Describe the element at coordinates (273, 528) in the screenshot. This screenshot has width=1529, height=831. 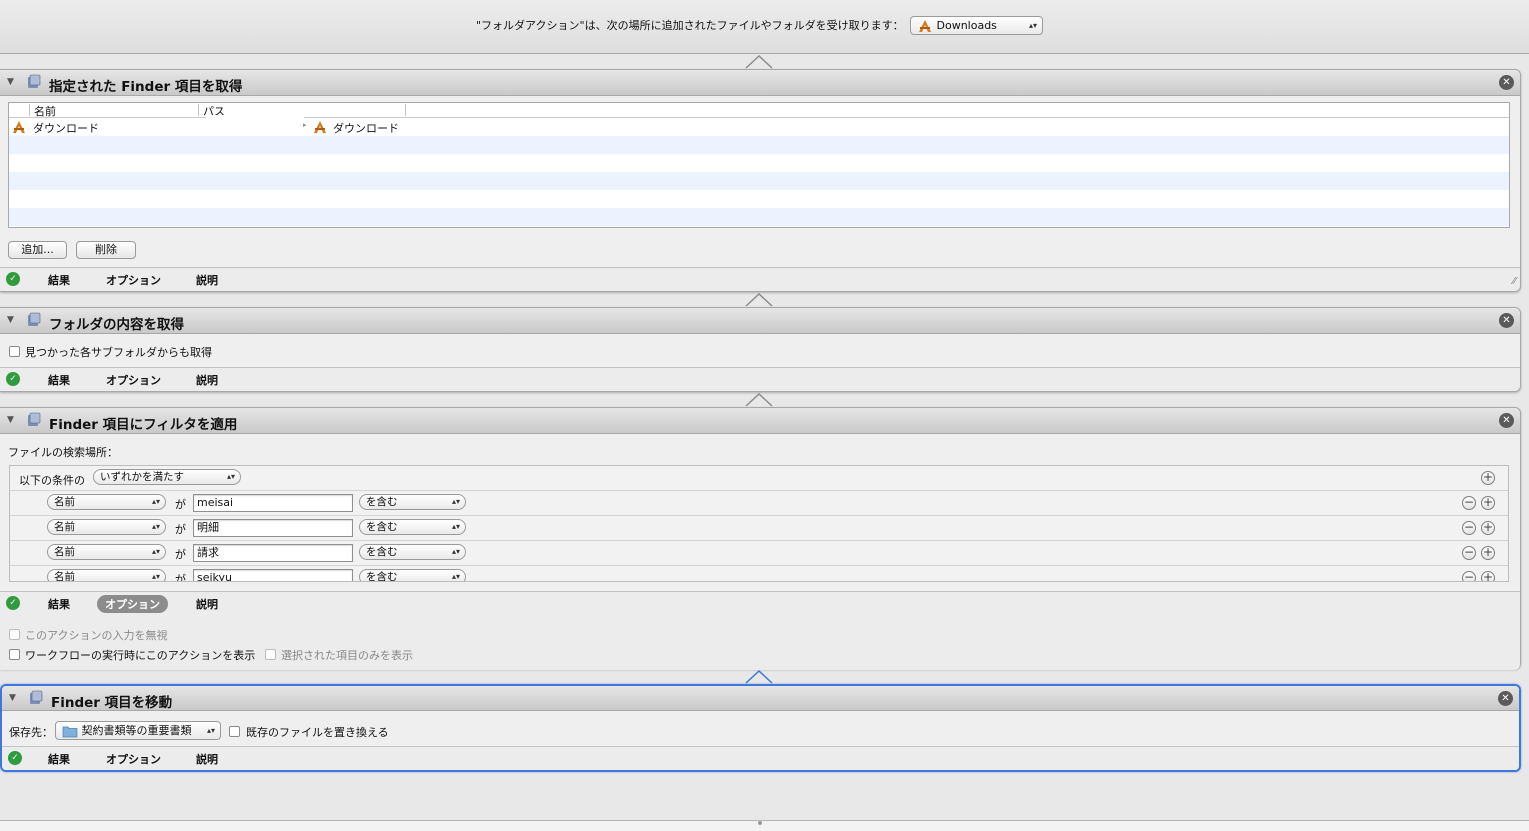
I see `criteria-value-input: 明細` at that location.